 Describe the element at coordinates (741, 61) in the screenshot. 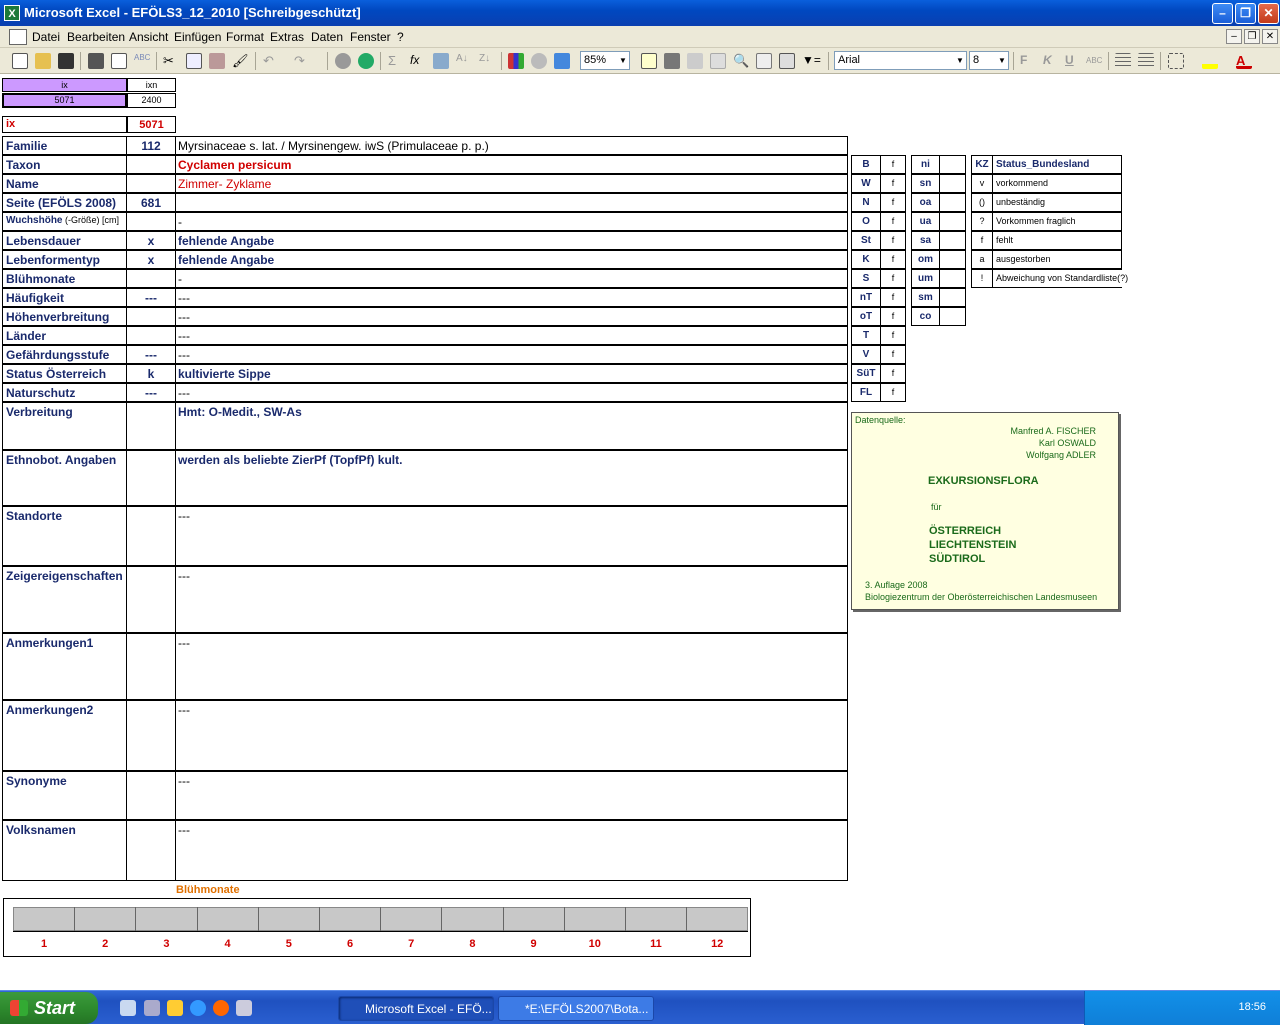

I see `find-icon: 🔍` at that location.